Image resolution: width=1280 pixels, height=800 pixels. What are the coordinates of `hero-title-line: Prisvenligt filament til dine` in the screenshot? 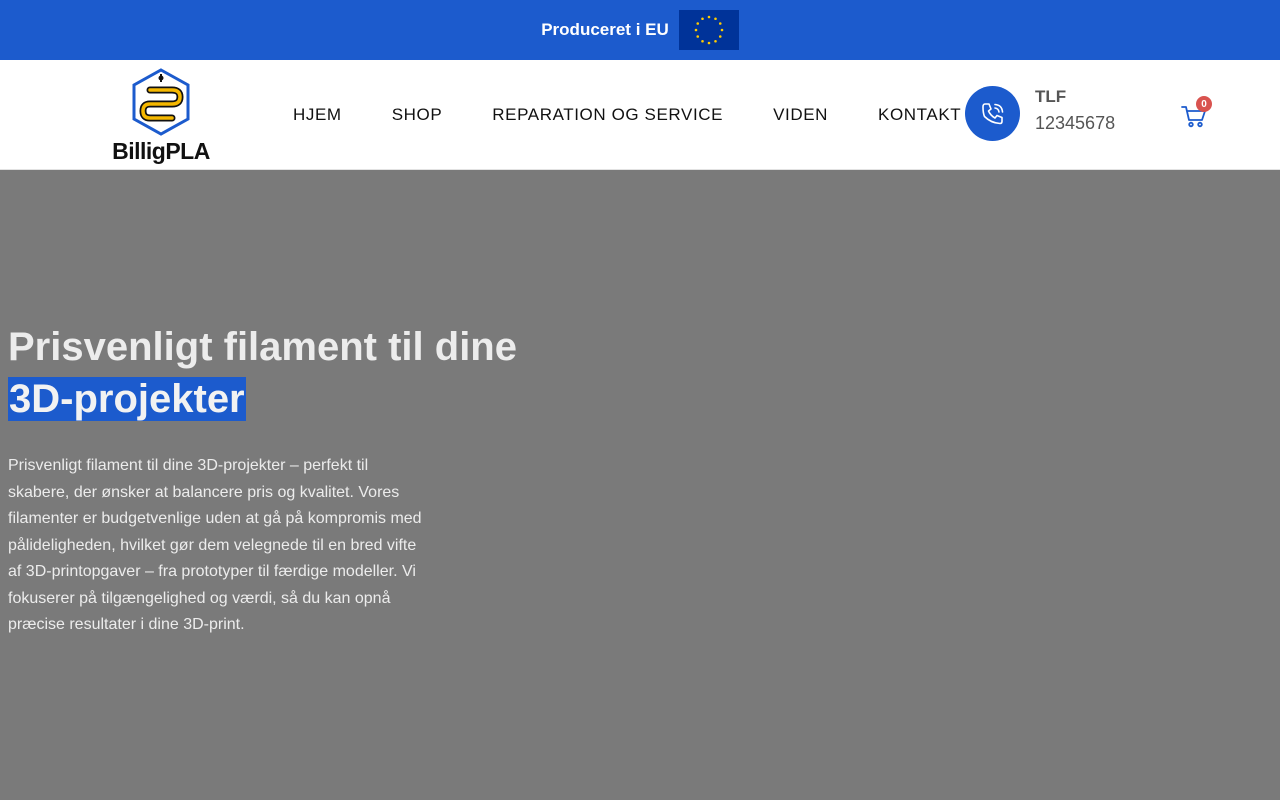 It's located at (262, 347).